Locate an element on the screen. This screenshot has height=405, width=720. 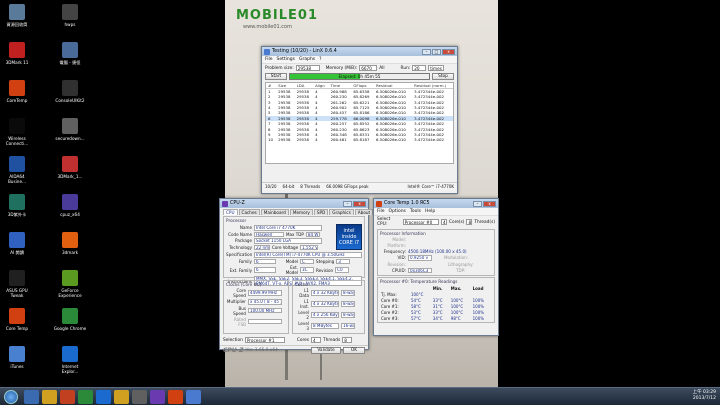
desktop-icon: geforce-icon GeForce Experience is located at coordinates (70, 284).